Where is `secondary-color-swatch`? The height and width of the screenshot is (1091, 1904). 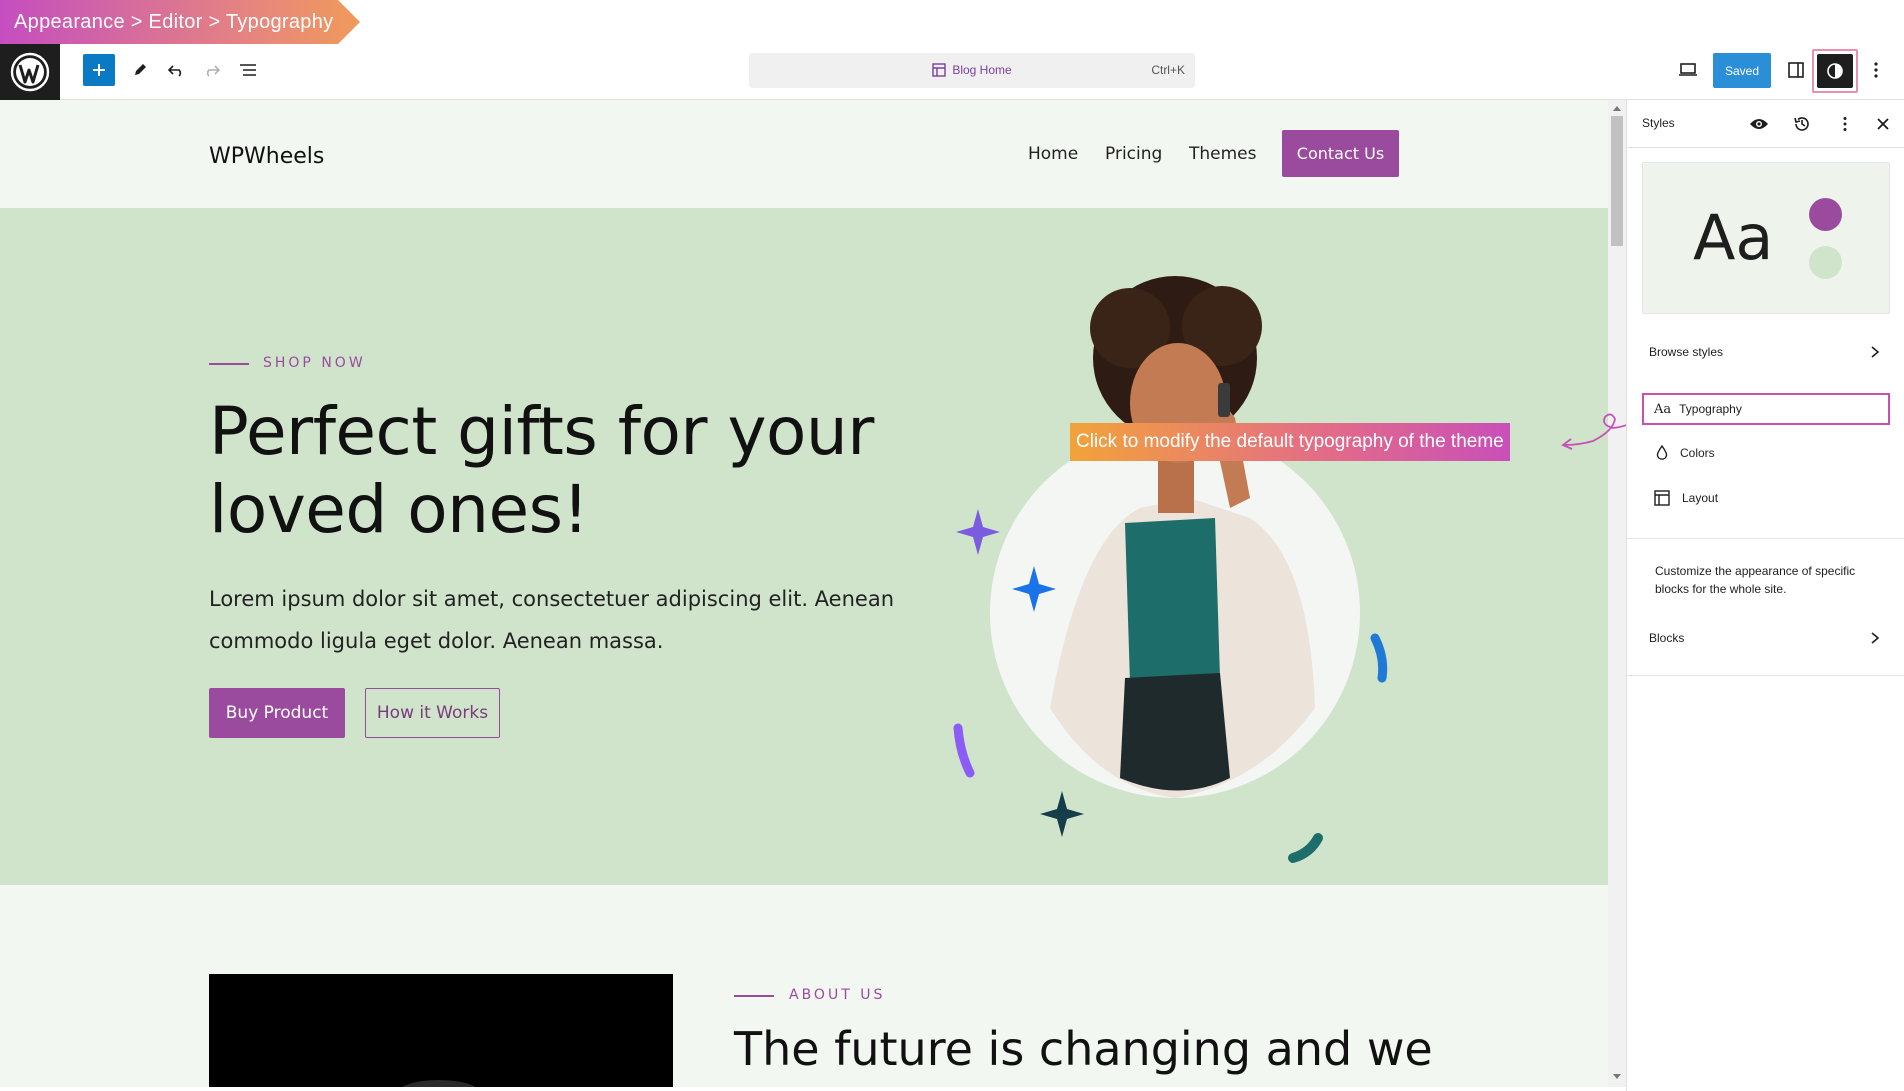
secondary-color-swatch is located at coordinates (1825, 262).